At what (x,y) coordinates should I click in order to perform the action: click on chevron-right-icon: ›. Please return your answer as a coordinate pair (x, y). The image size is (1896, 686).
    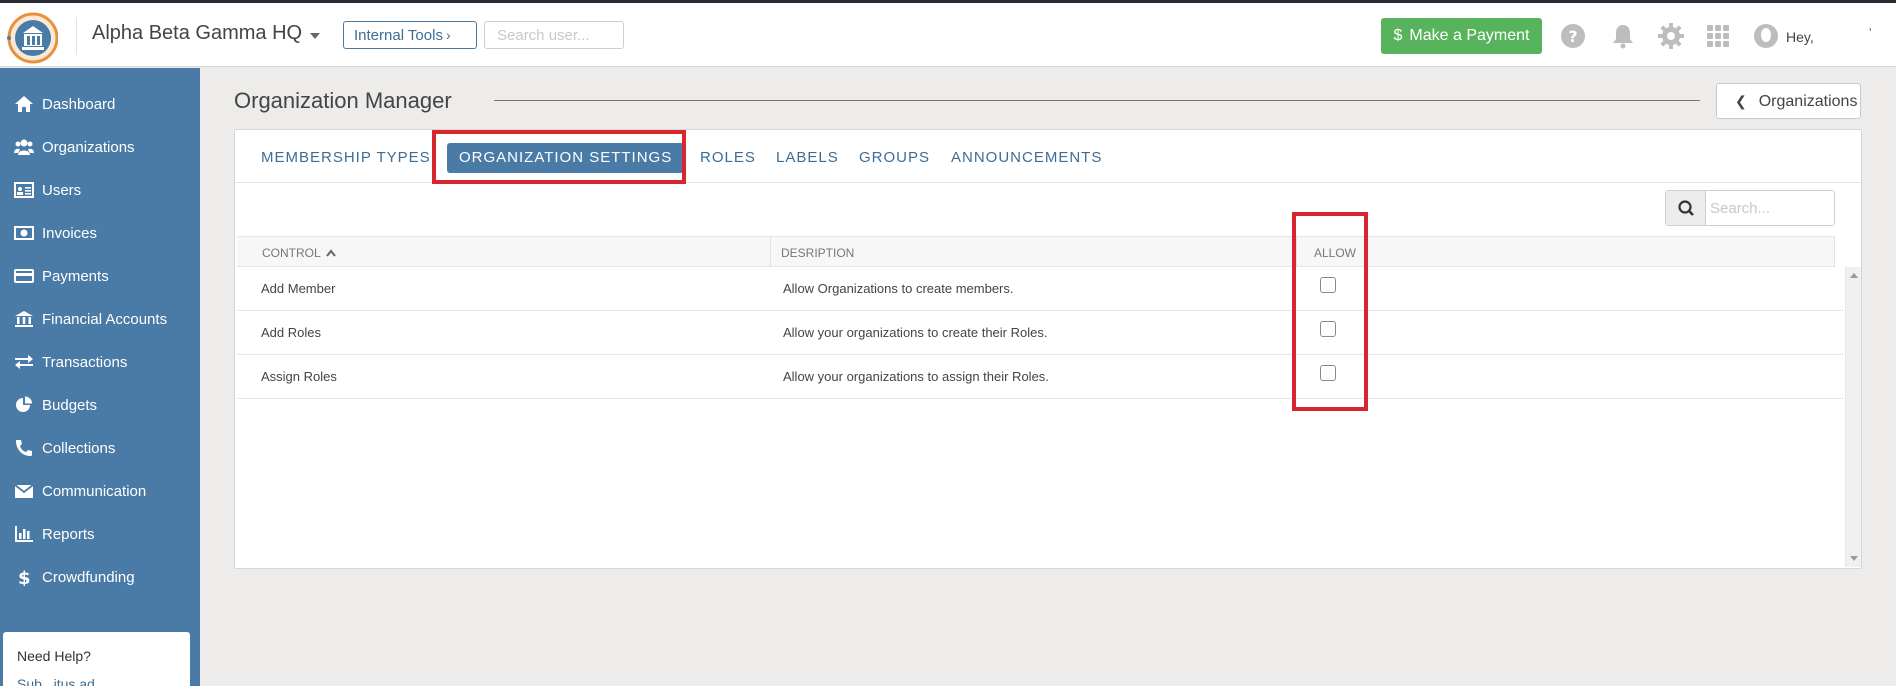
    Looking at the image, I should click on (448, 35).